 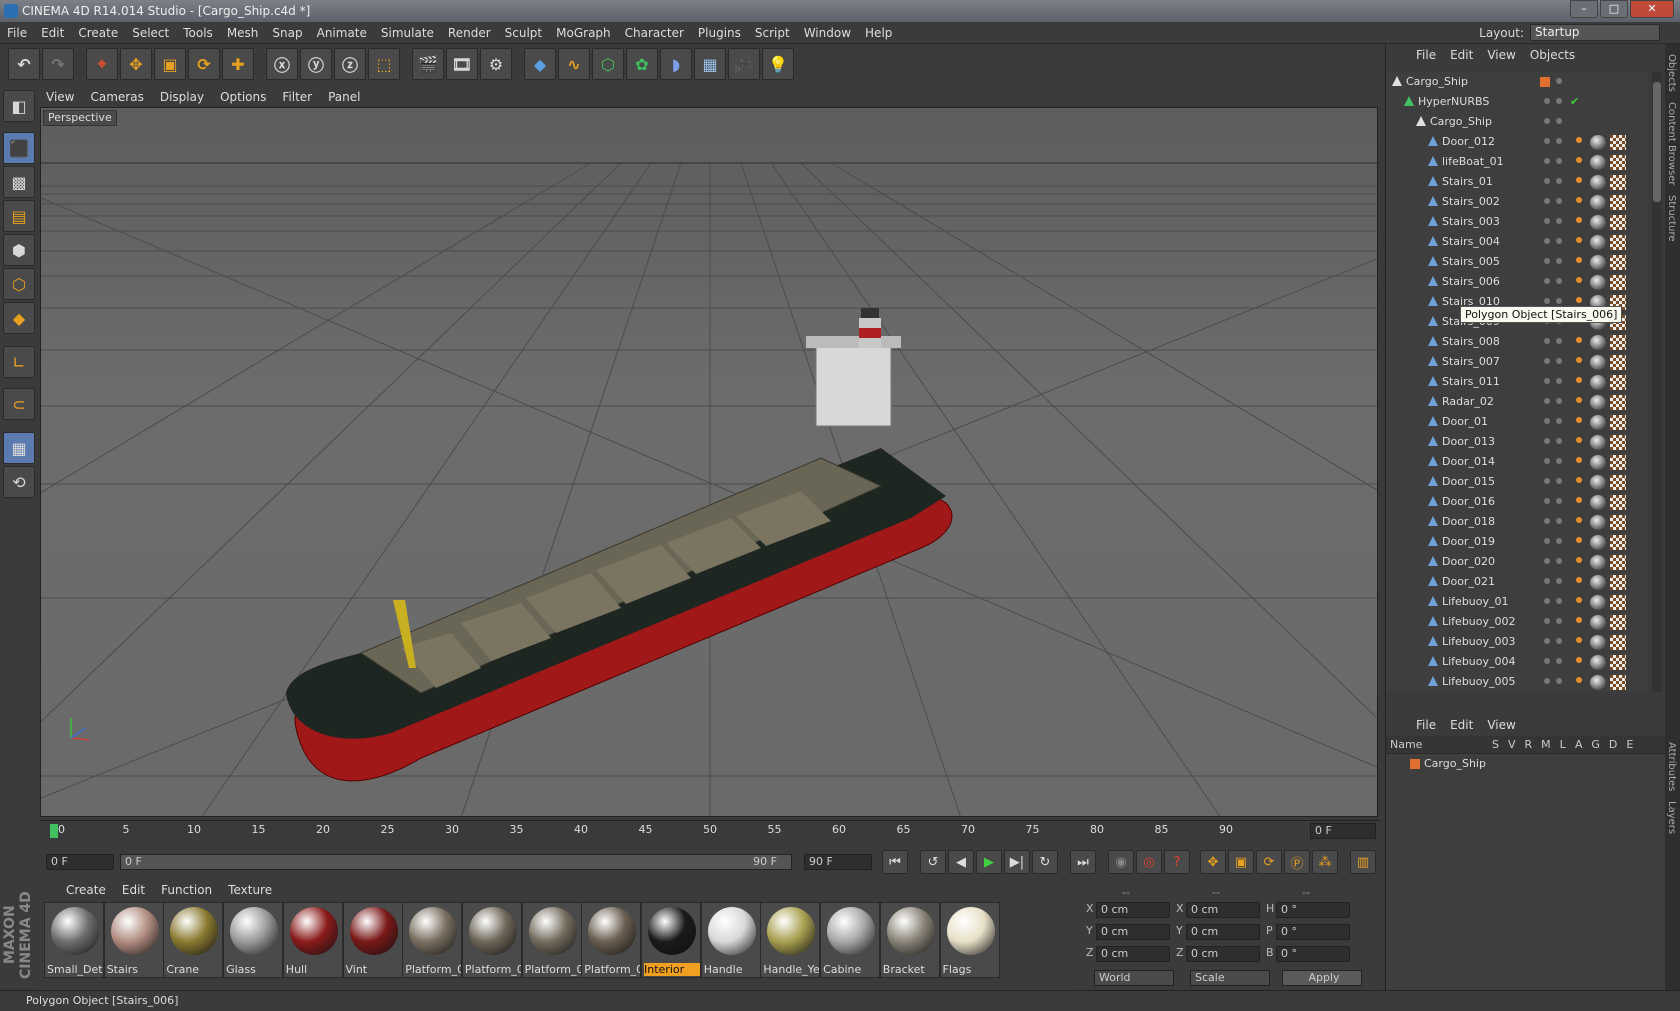 I want to click on objects-menu-view: View, so click(x=1501, y=55).